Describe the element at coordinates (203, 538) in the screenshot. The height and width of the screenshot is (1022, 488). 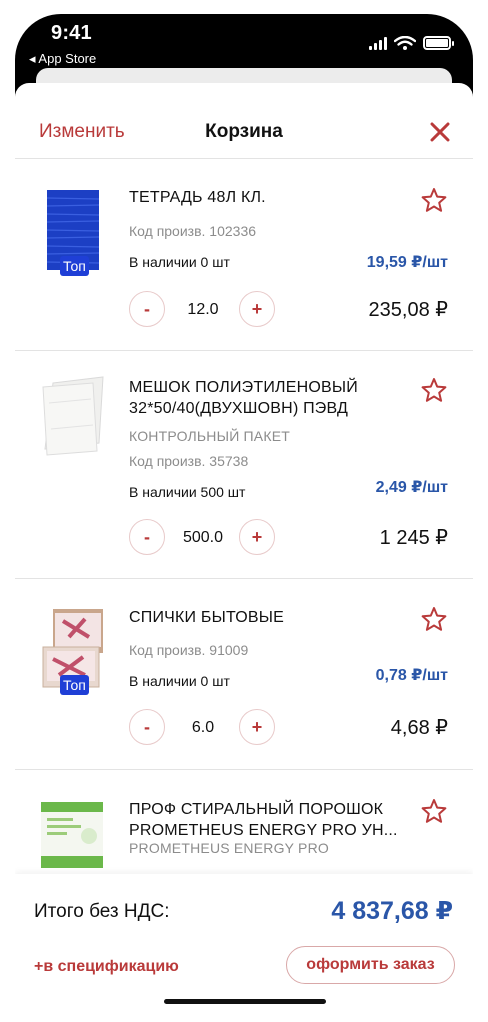
I see `quantity-value: 500.0` at that location.